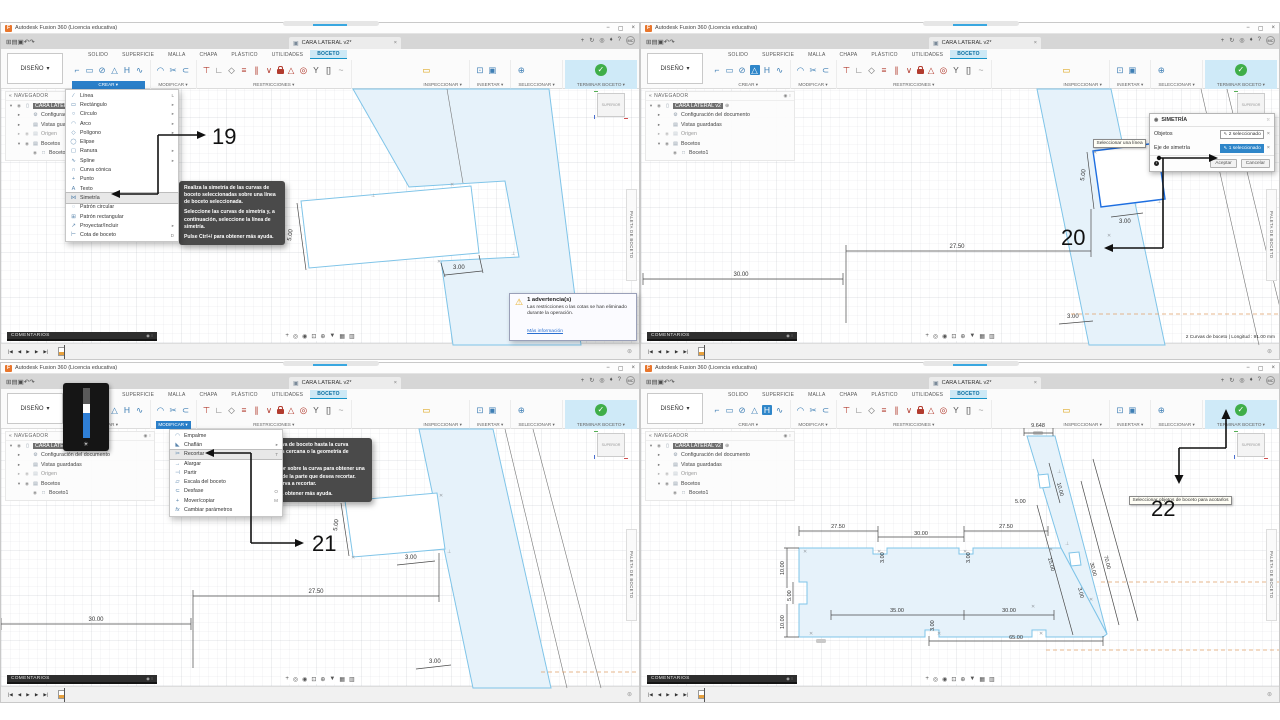 The height and width of the screenshot is (720, 1280). Describe the element at coordinates (583, 381) in the screenshot. I see `add-tab-button: +` at that location.